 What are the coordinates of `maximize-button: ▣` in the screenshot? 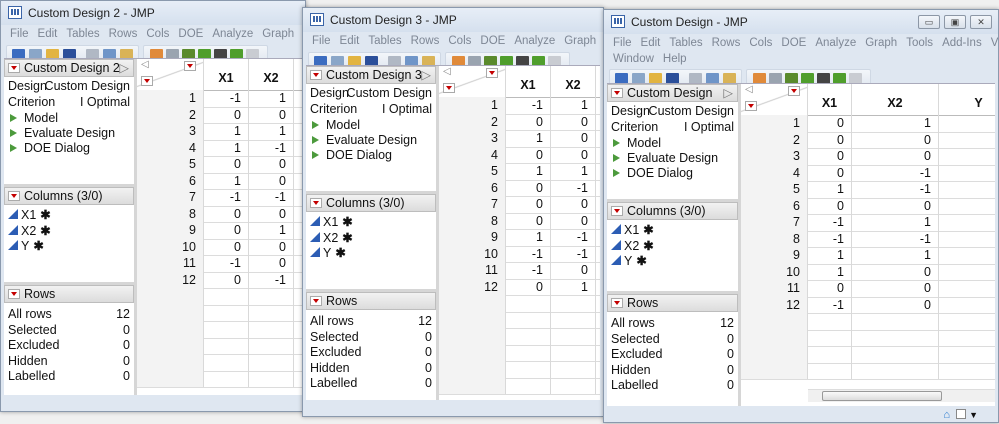 It's located at (955, 22).